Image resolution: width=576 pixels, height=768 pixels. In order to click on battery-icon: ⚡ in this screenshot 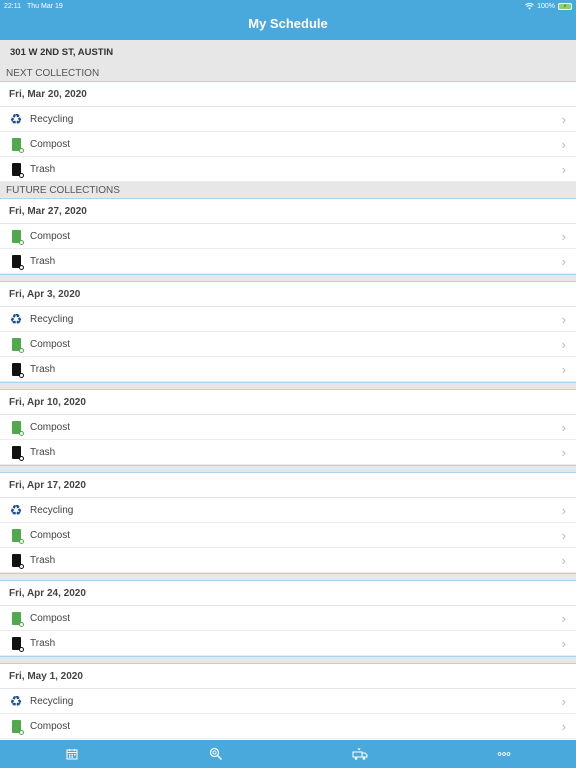, I will do `click(565, 6)`.